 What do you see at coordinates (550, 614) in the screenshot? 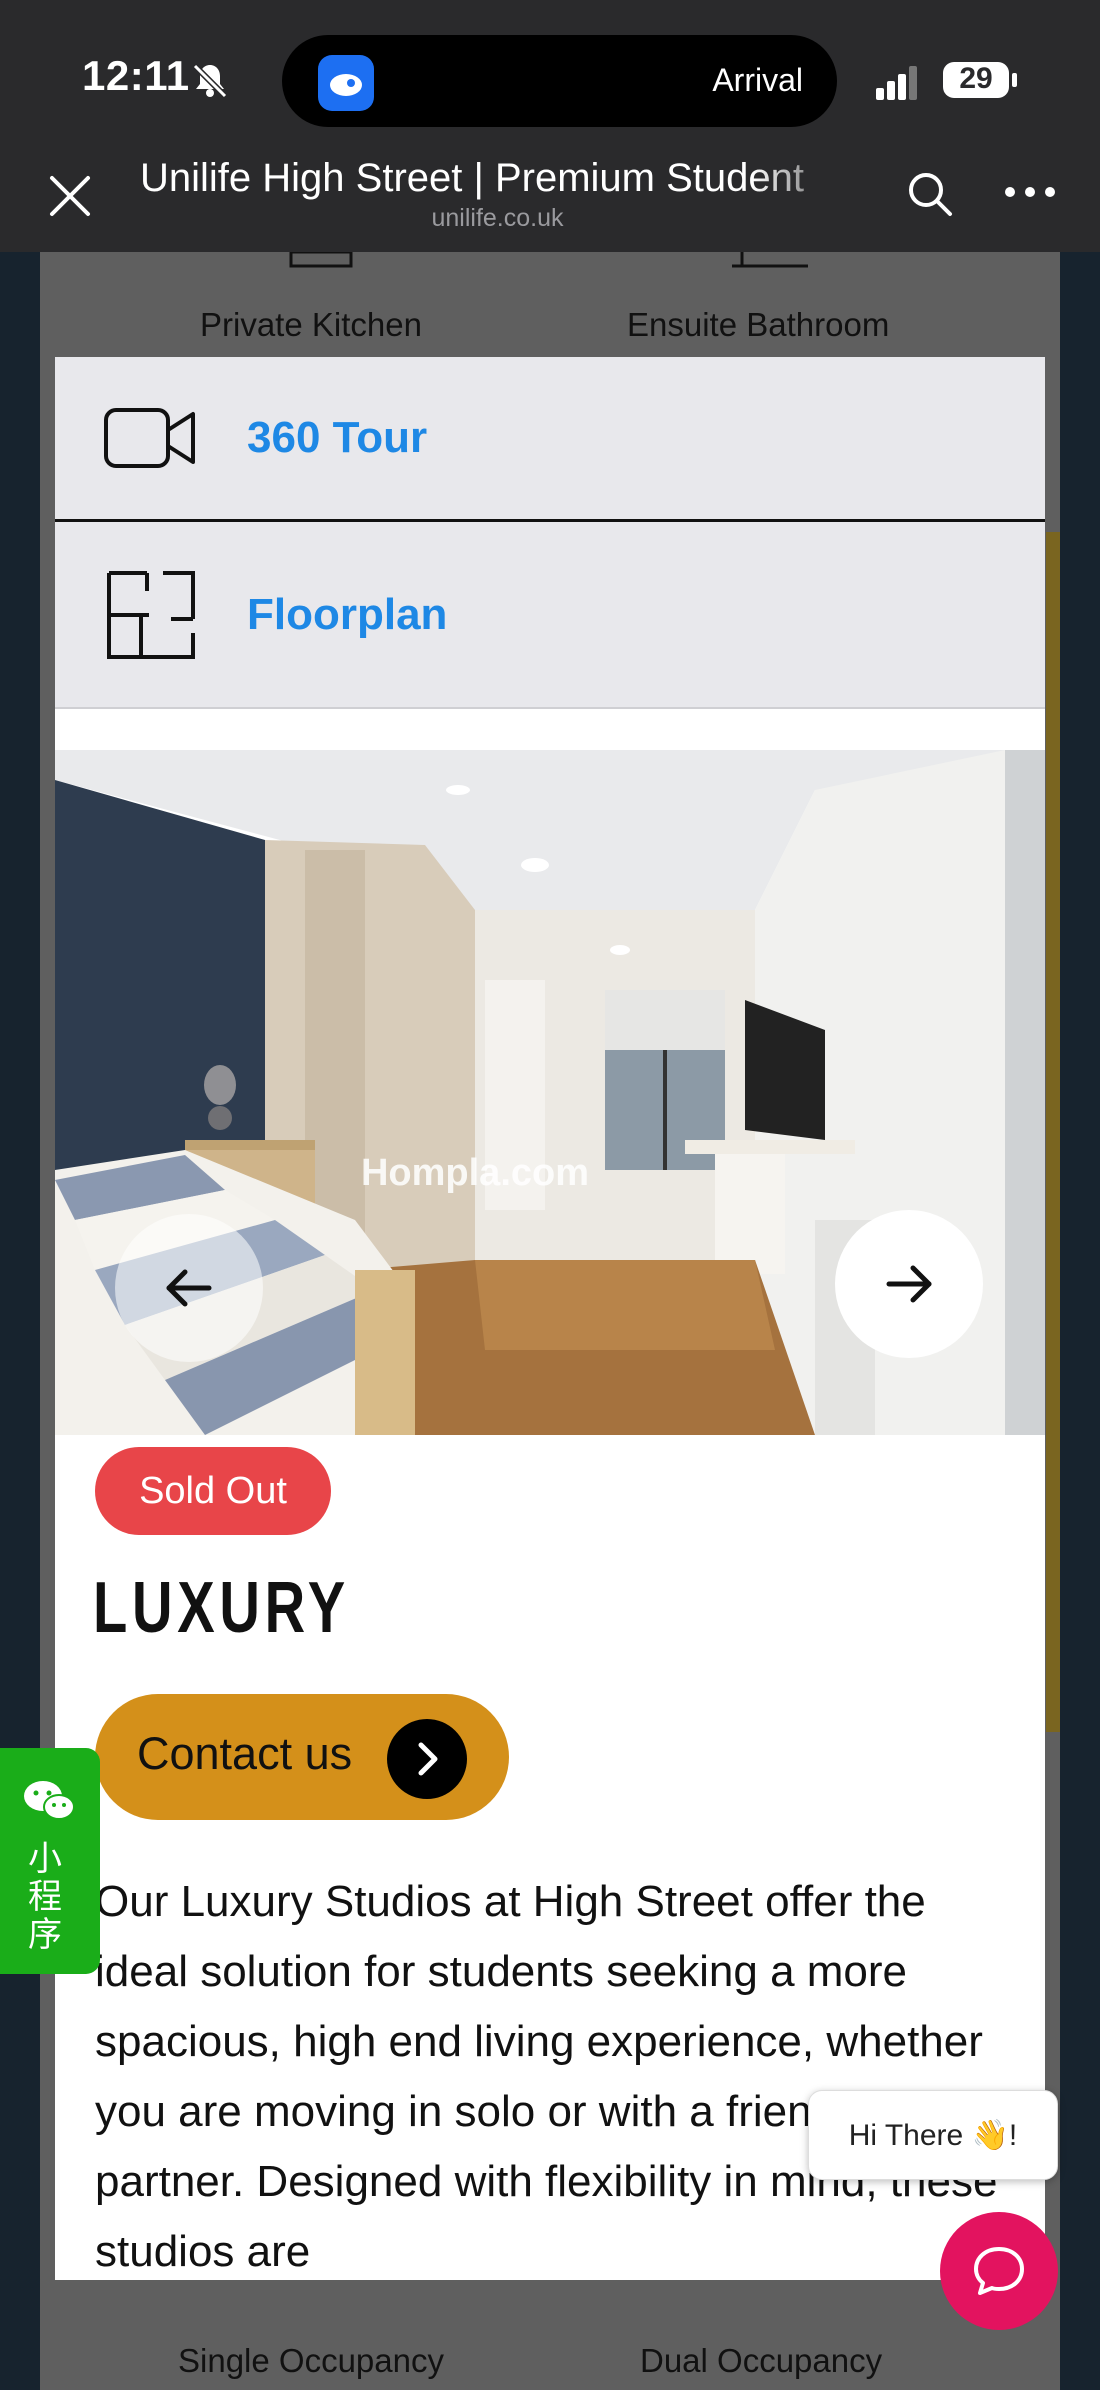
I see `option-floorplan: Floorplan` at bounding box center [550, 614].